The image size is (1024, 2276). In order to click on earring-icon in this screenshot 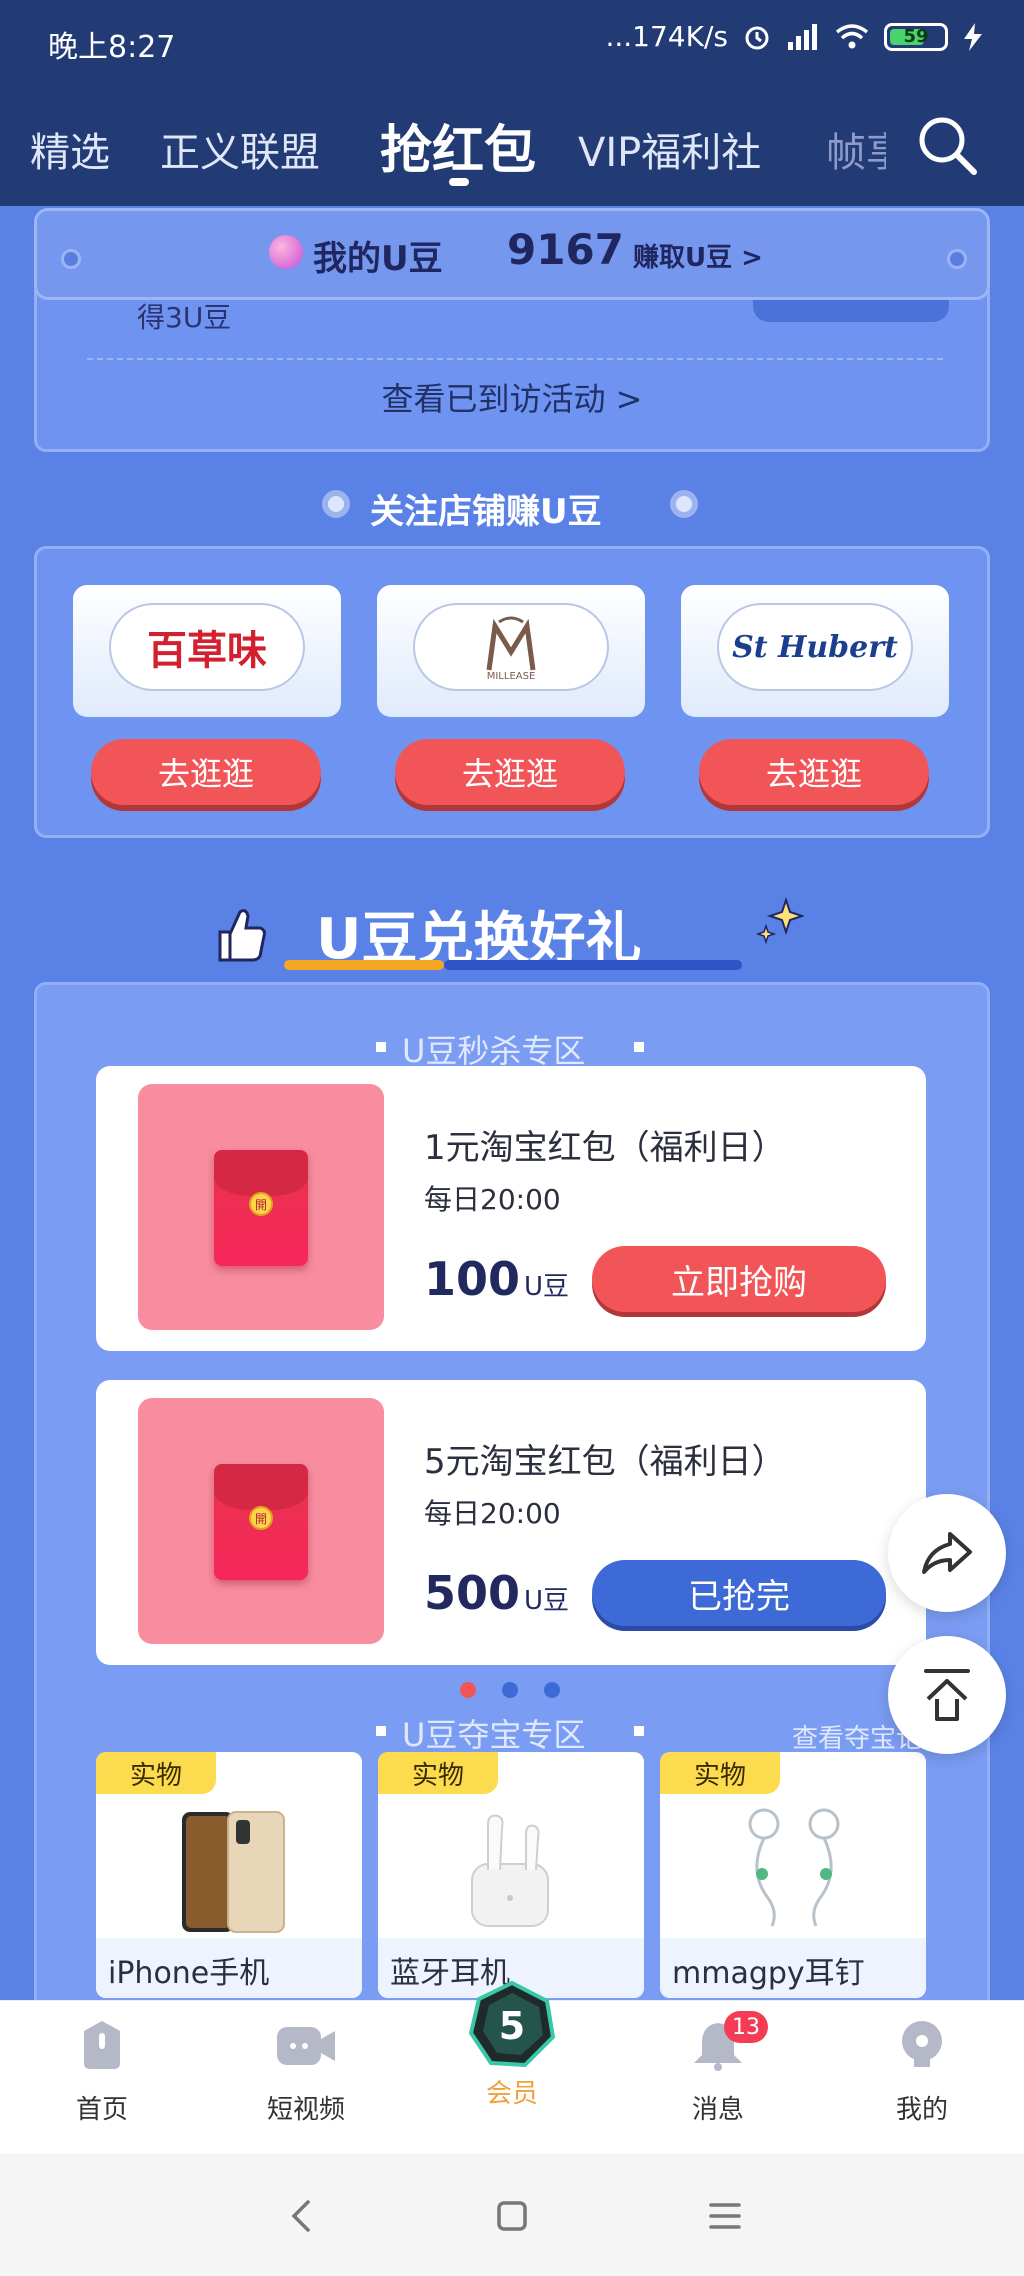, I will do `click(794, 1867)`.